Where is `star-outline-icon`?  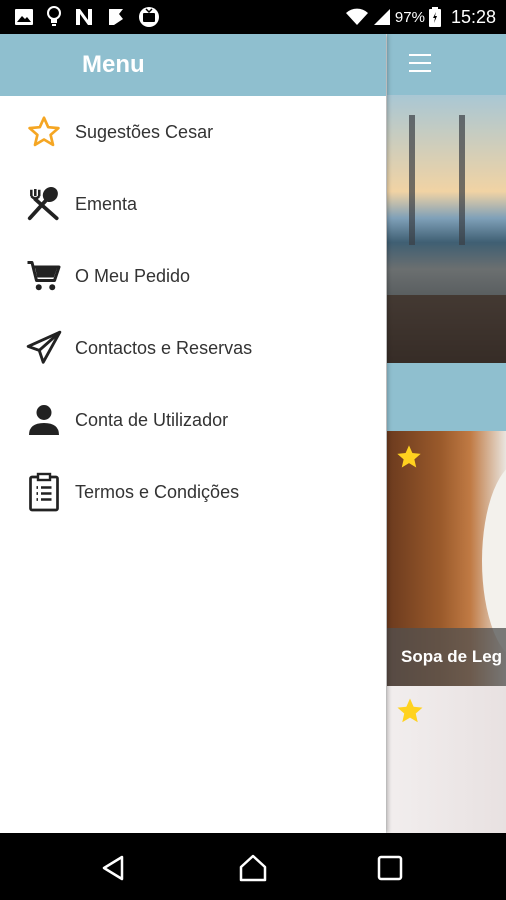
star-outline-icon is located at coordinates (44, 132).